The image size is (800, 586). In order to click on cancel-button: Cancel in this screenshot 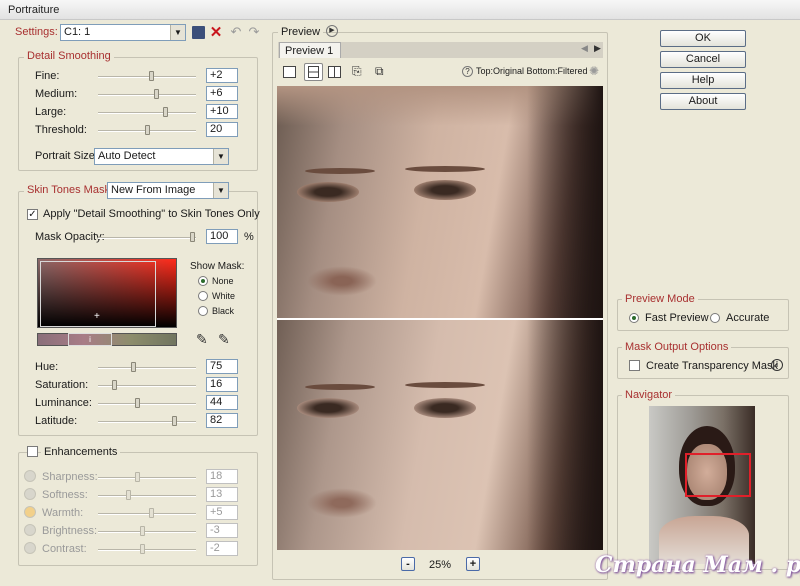, I will do `click(703, 59)`.